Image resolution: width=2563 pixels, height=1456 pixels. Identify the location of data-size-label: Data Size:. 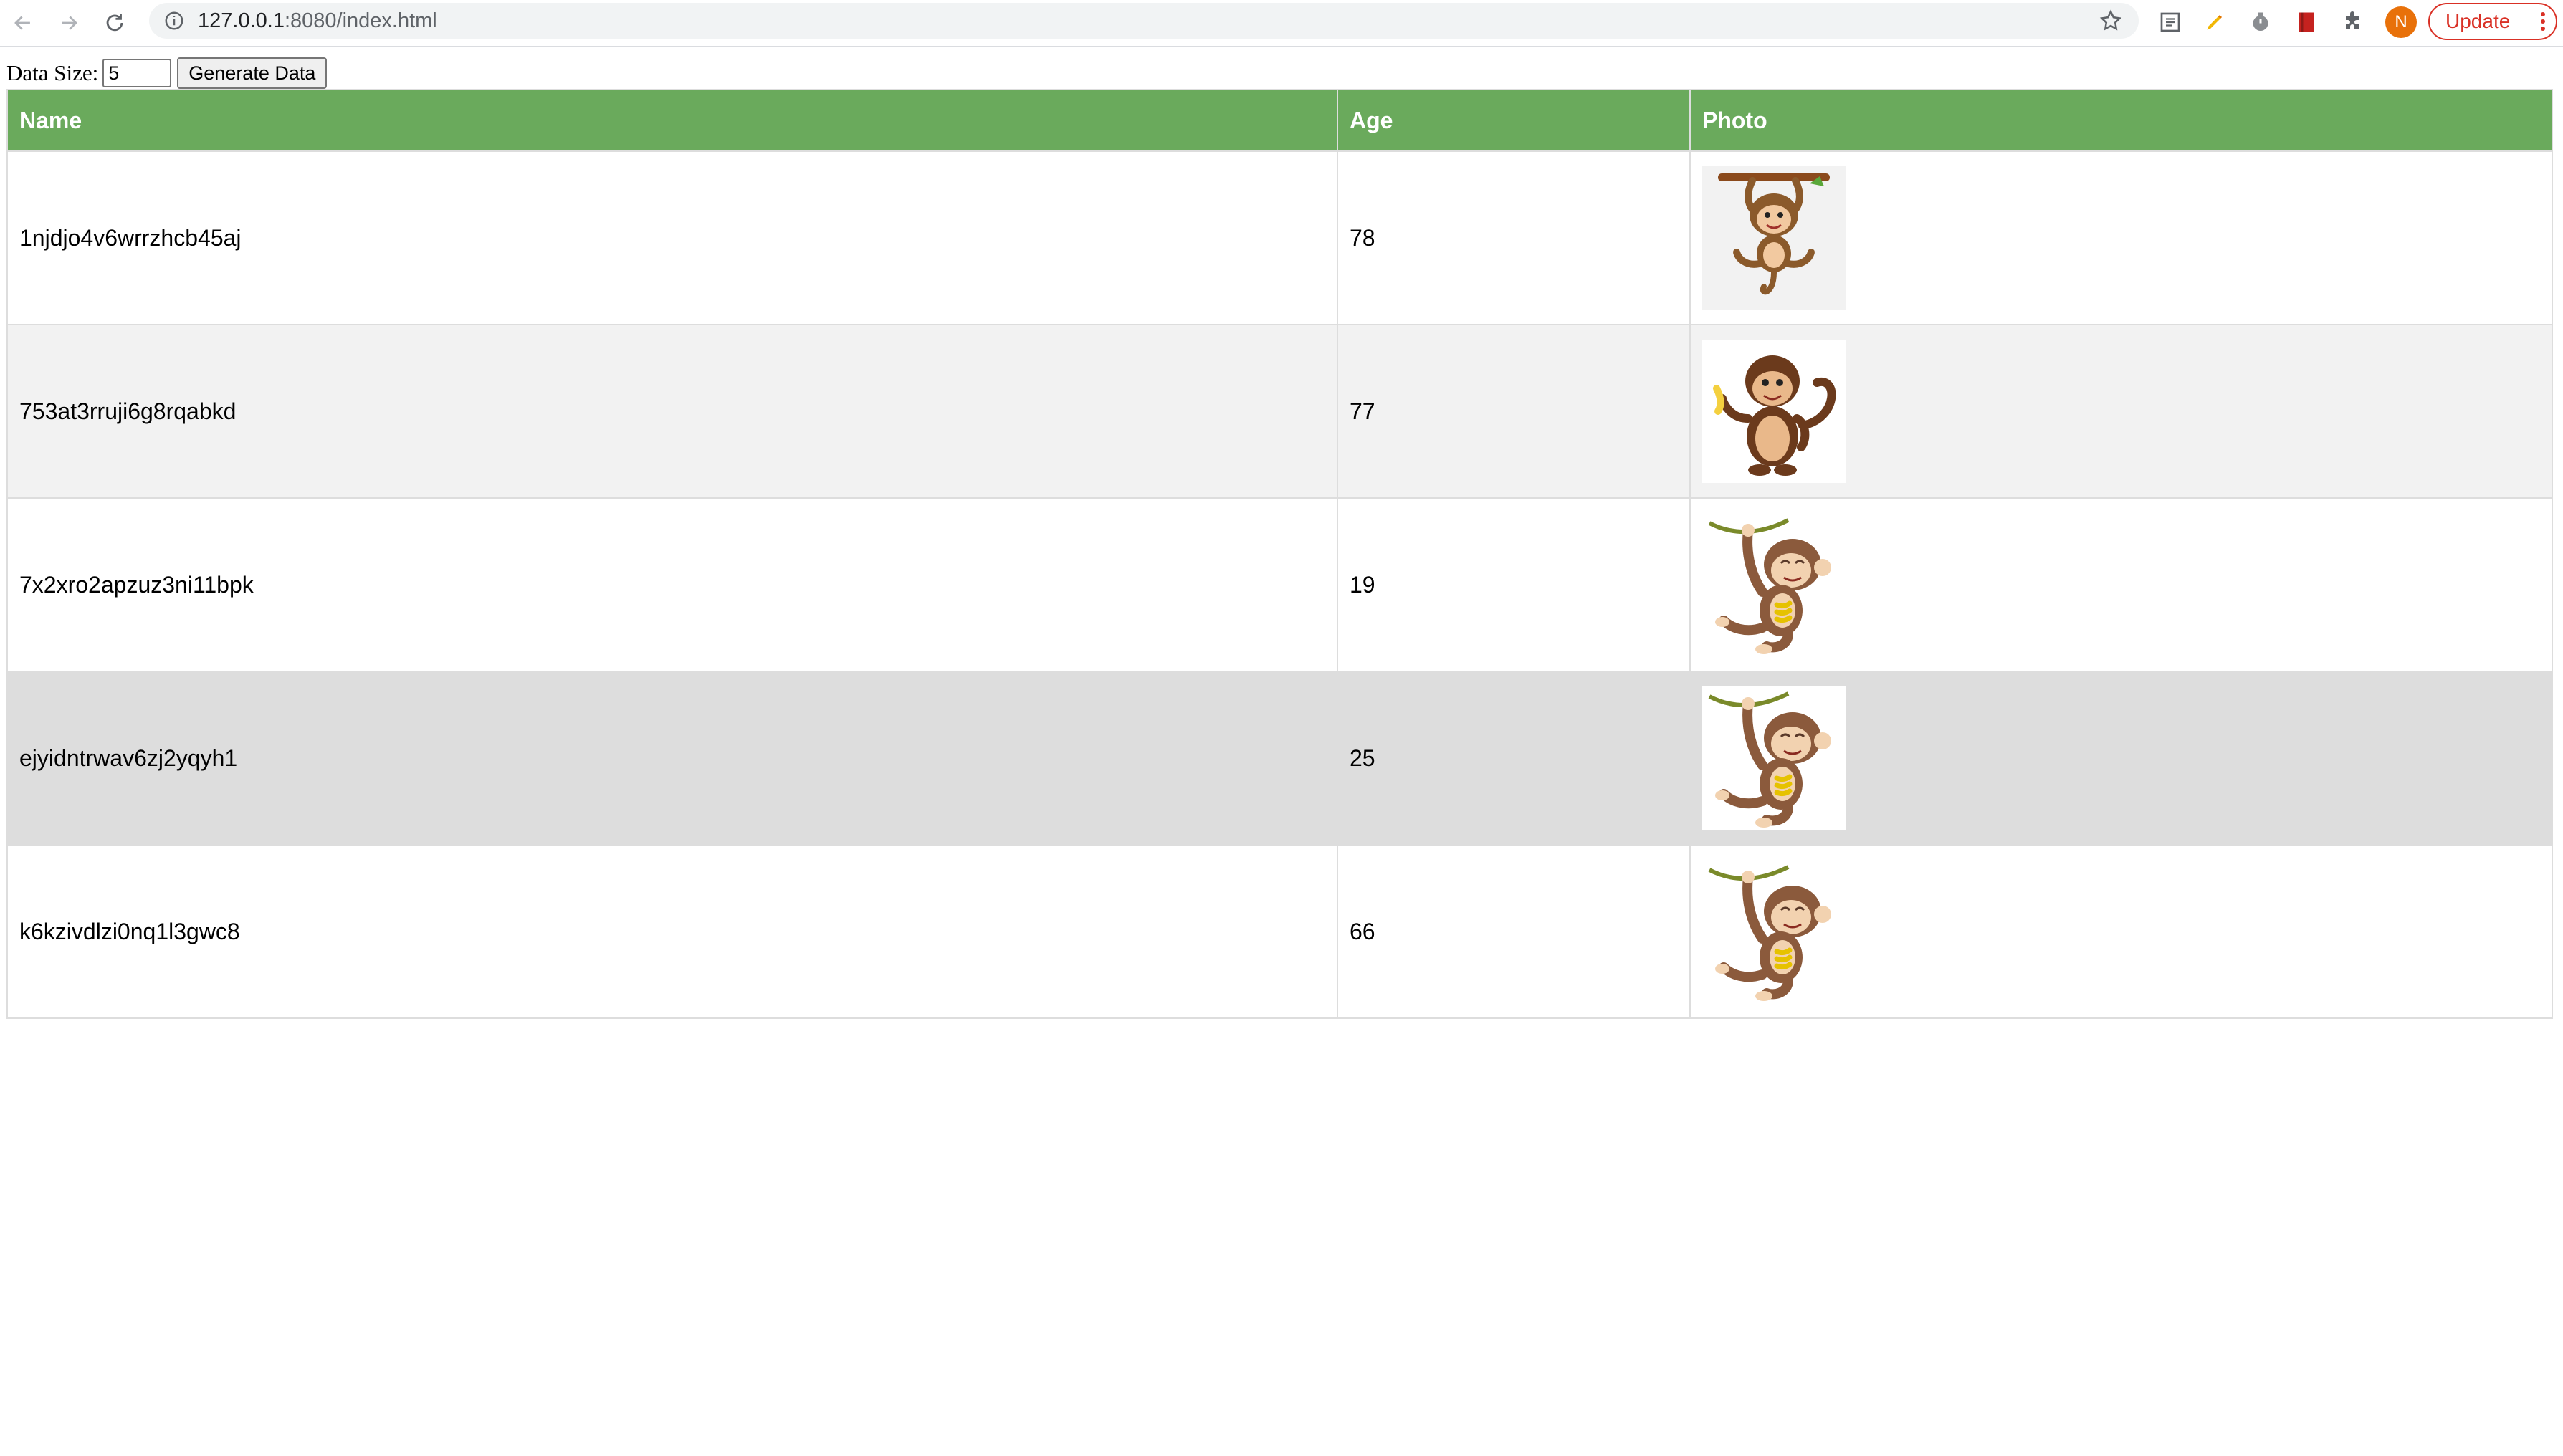
(52, 72).